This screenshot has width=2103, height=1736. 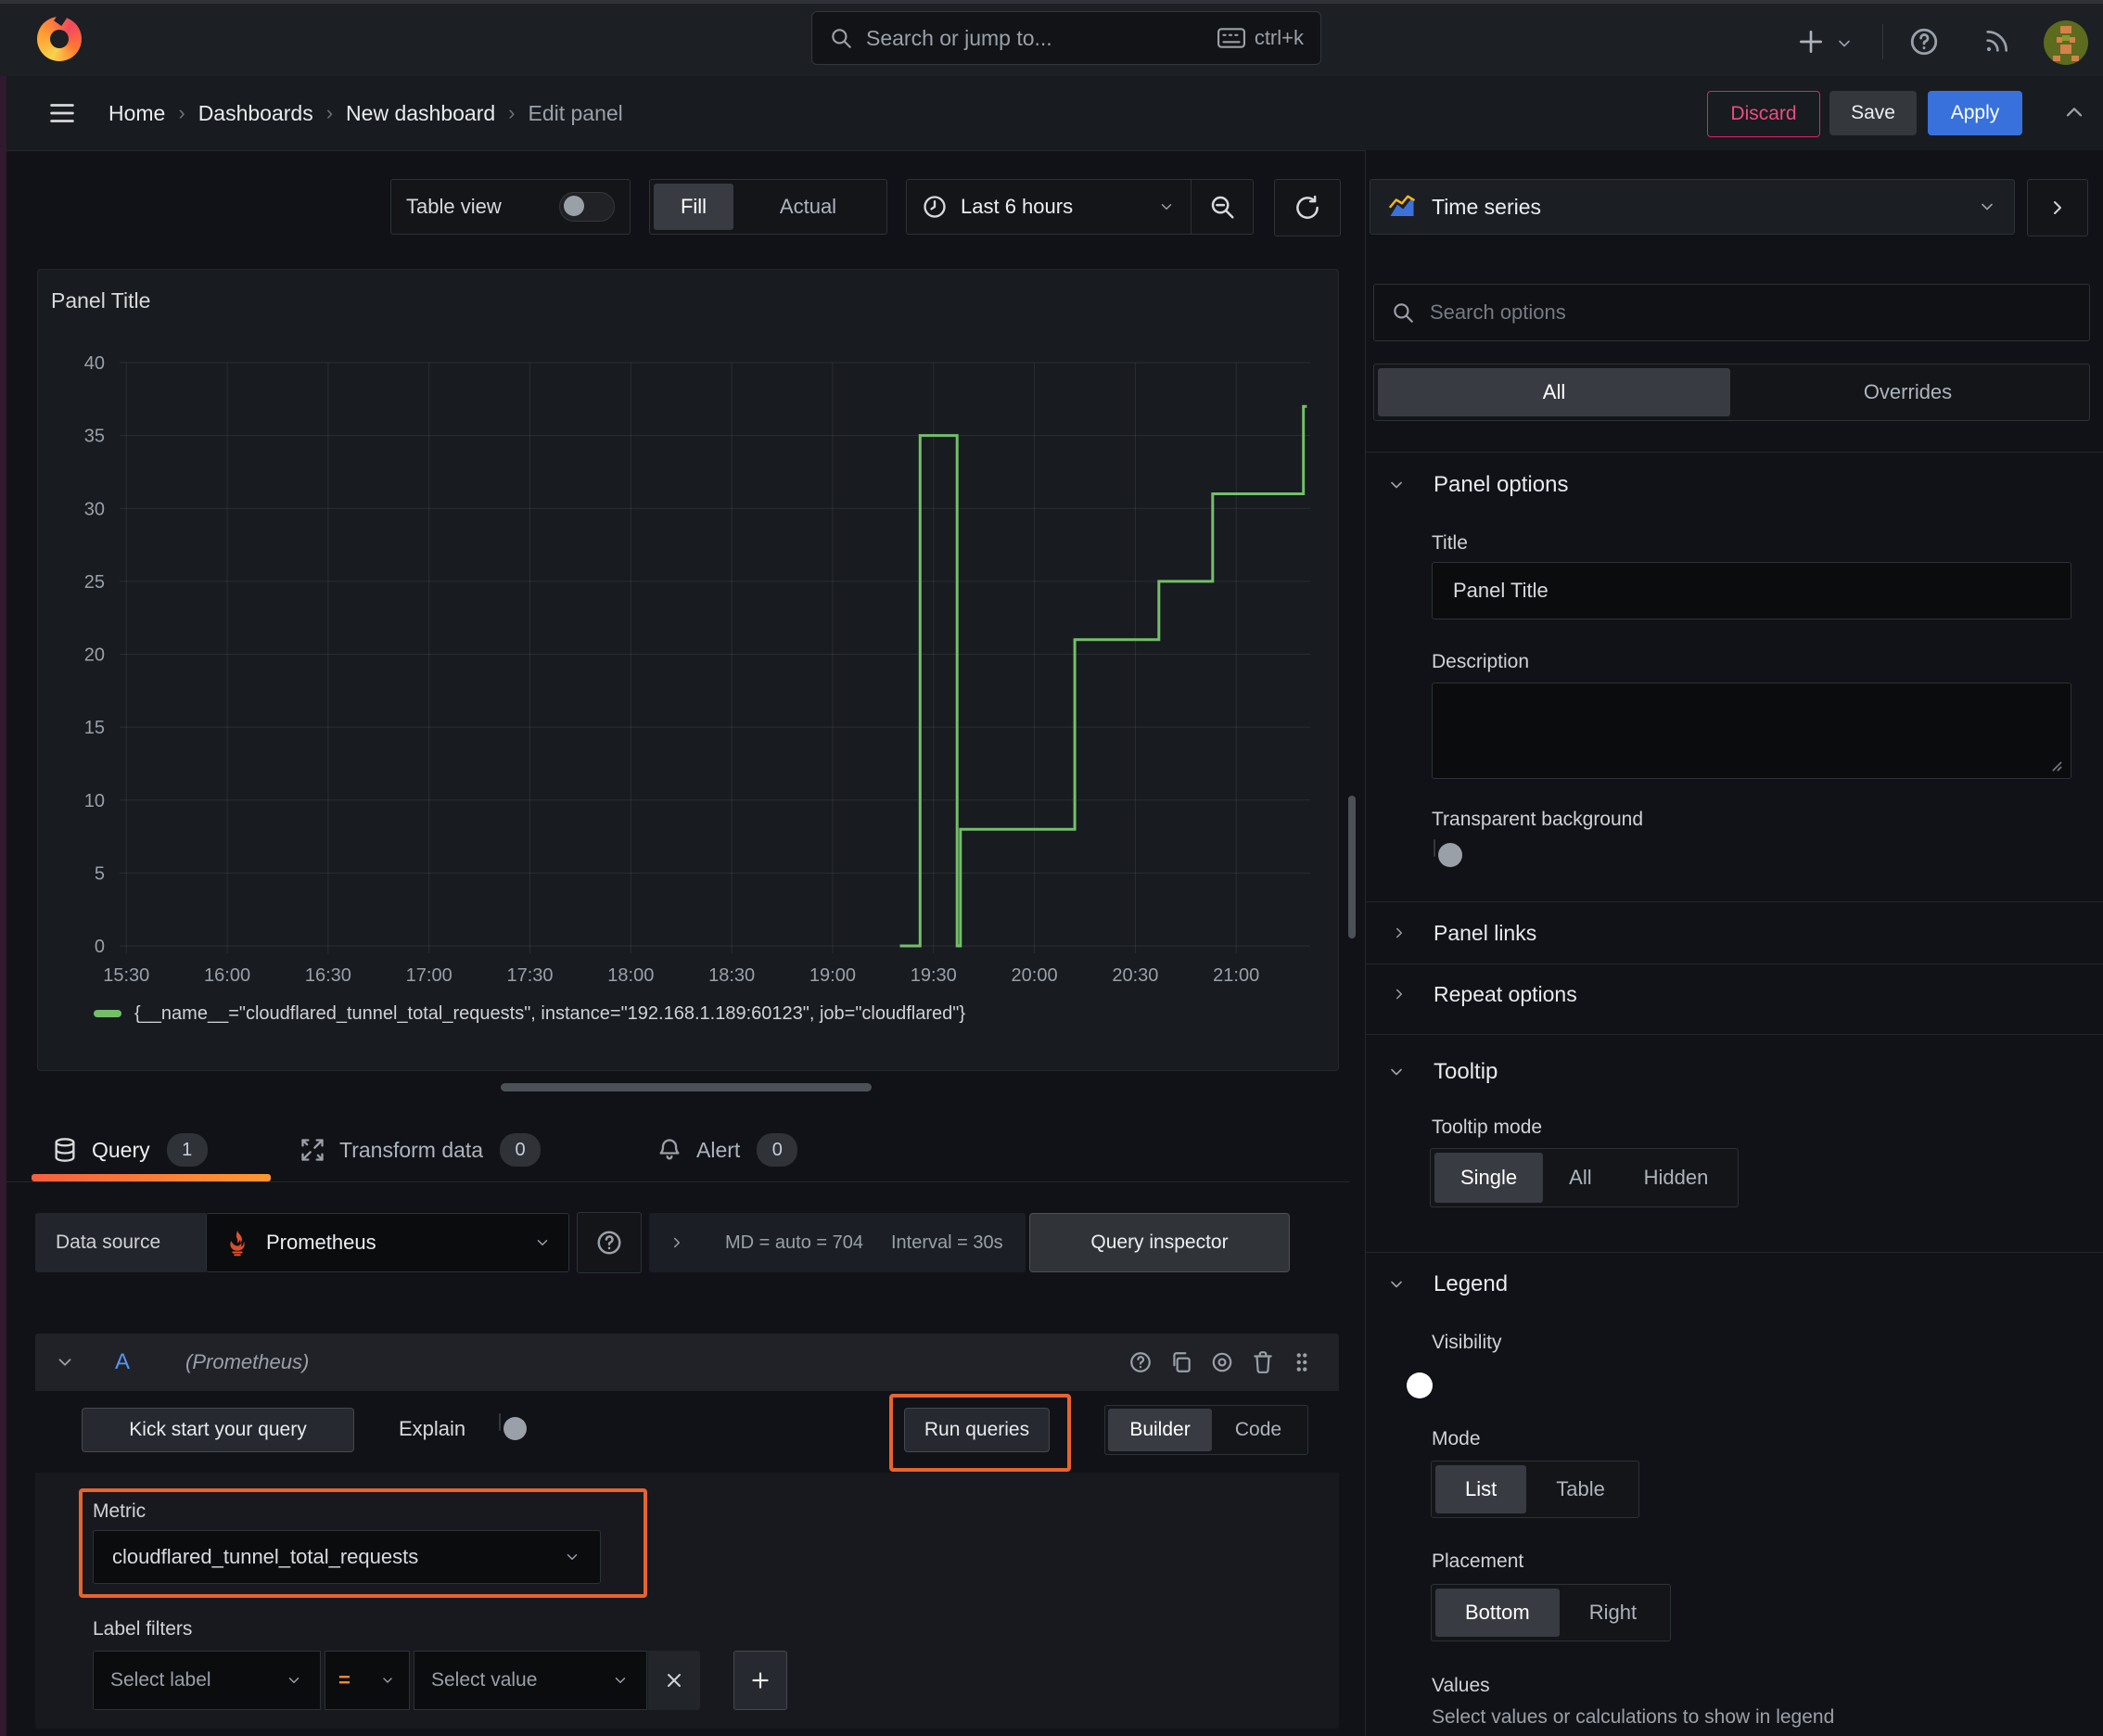 I want to click on all-overrides-group: All Overrides, so click(x=1731, y=392).